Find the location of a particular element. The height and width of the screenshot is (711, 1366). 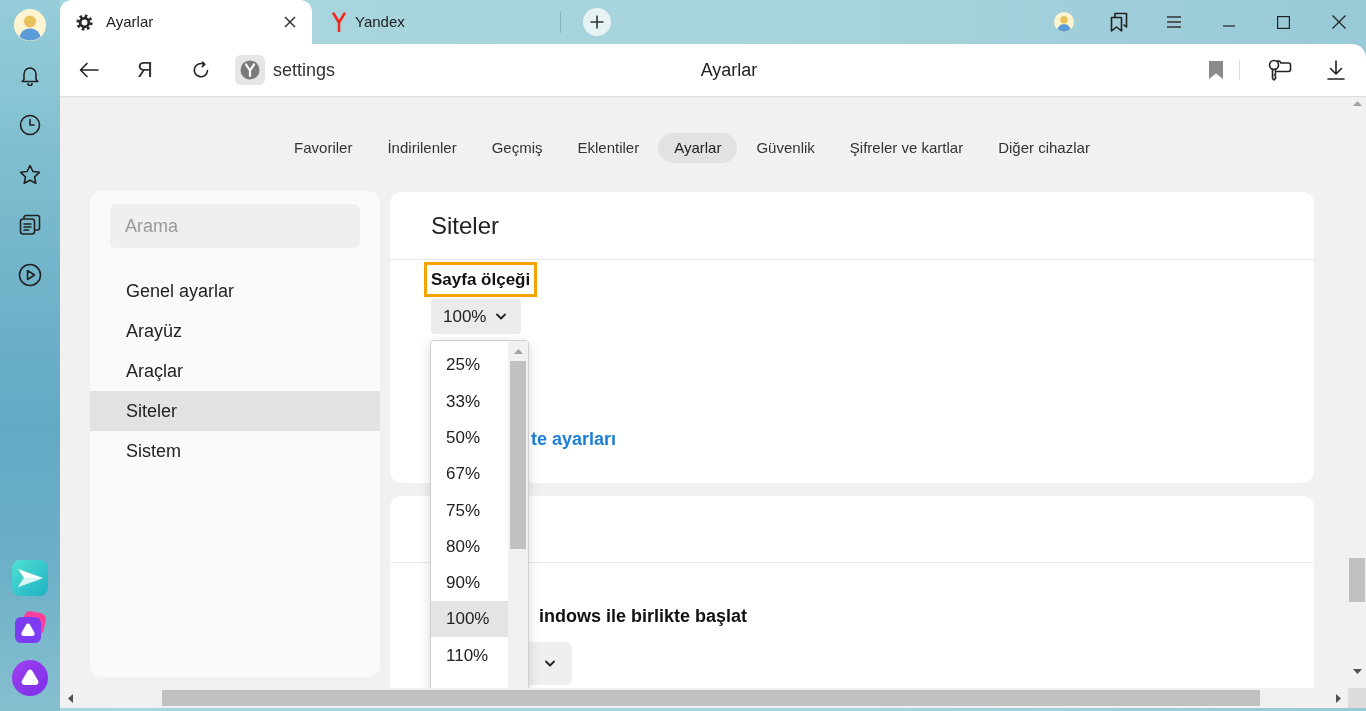

settings-menu-item: Arayüz is located at coordinates (235, 331).